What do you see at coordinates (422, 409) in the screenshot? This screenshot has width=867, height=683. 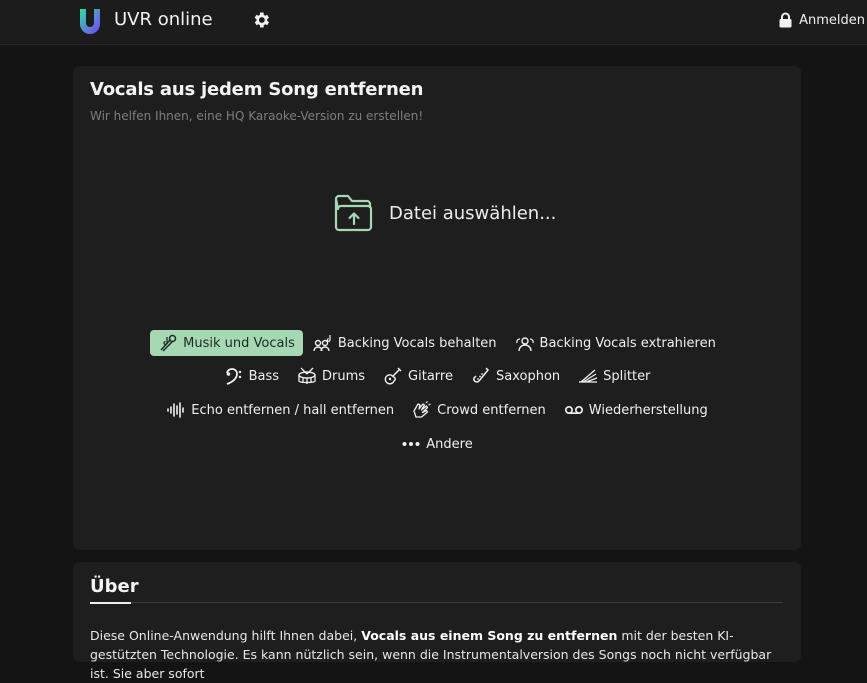 I see `clapping-hands-icon` at bounding box center [422, 409].